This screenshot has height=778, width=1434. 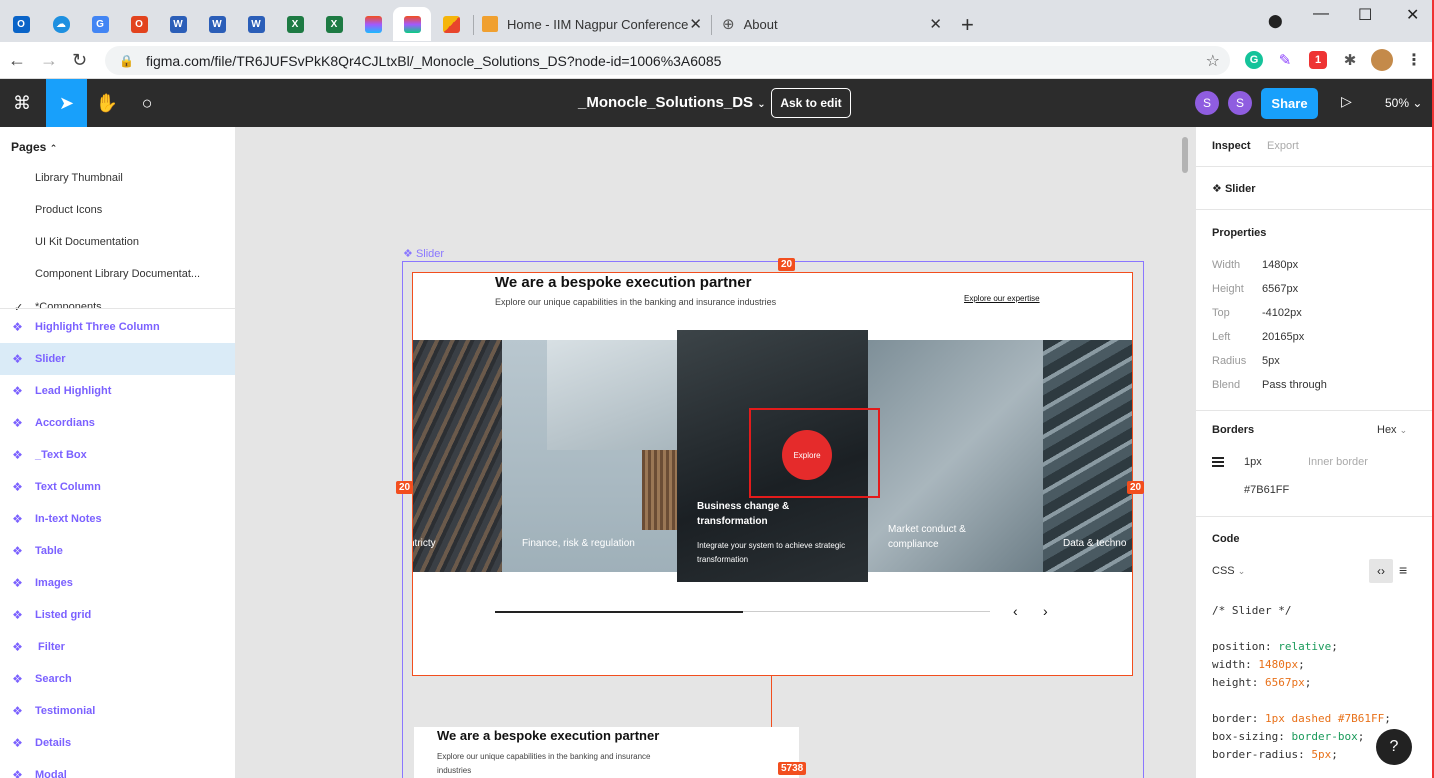 I want to click on slider-progress-track, so click(x=742, y=611).